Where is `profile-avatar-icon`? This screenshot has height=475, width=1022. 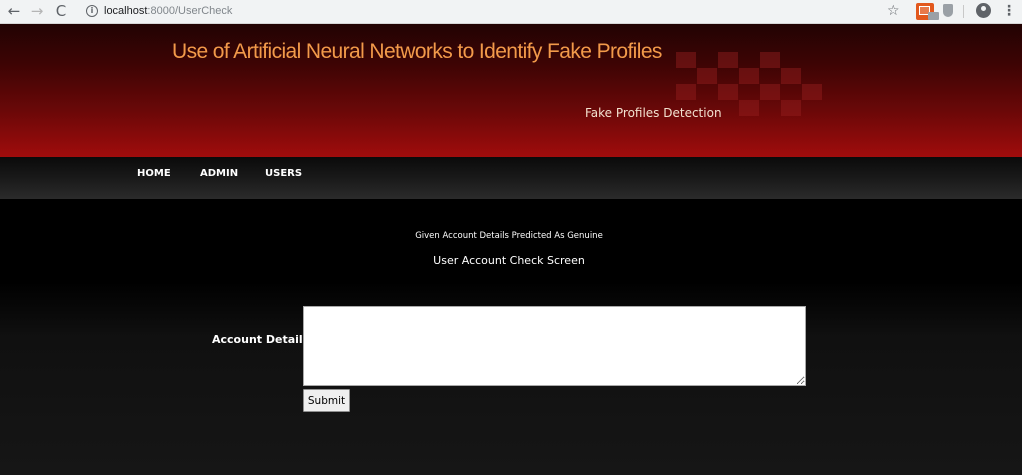
profile-avatar-icon is located at coordinates (983, 10).